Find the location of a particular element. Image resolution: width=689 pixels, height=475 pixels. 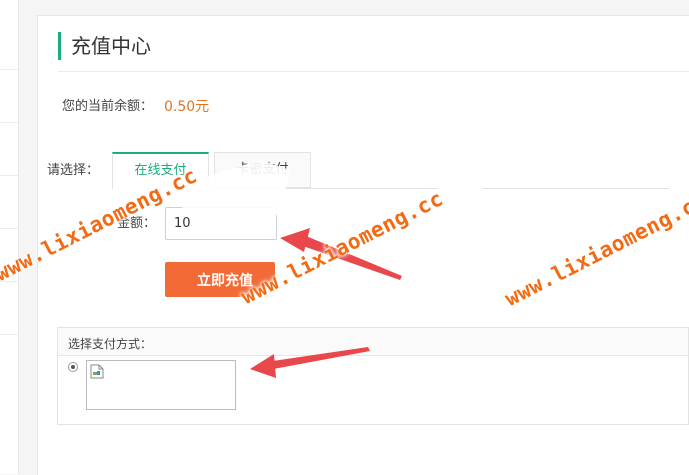

amount-input is located at coordinates (221, 223).